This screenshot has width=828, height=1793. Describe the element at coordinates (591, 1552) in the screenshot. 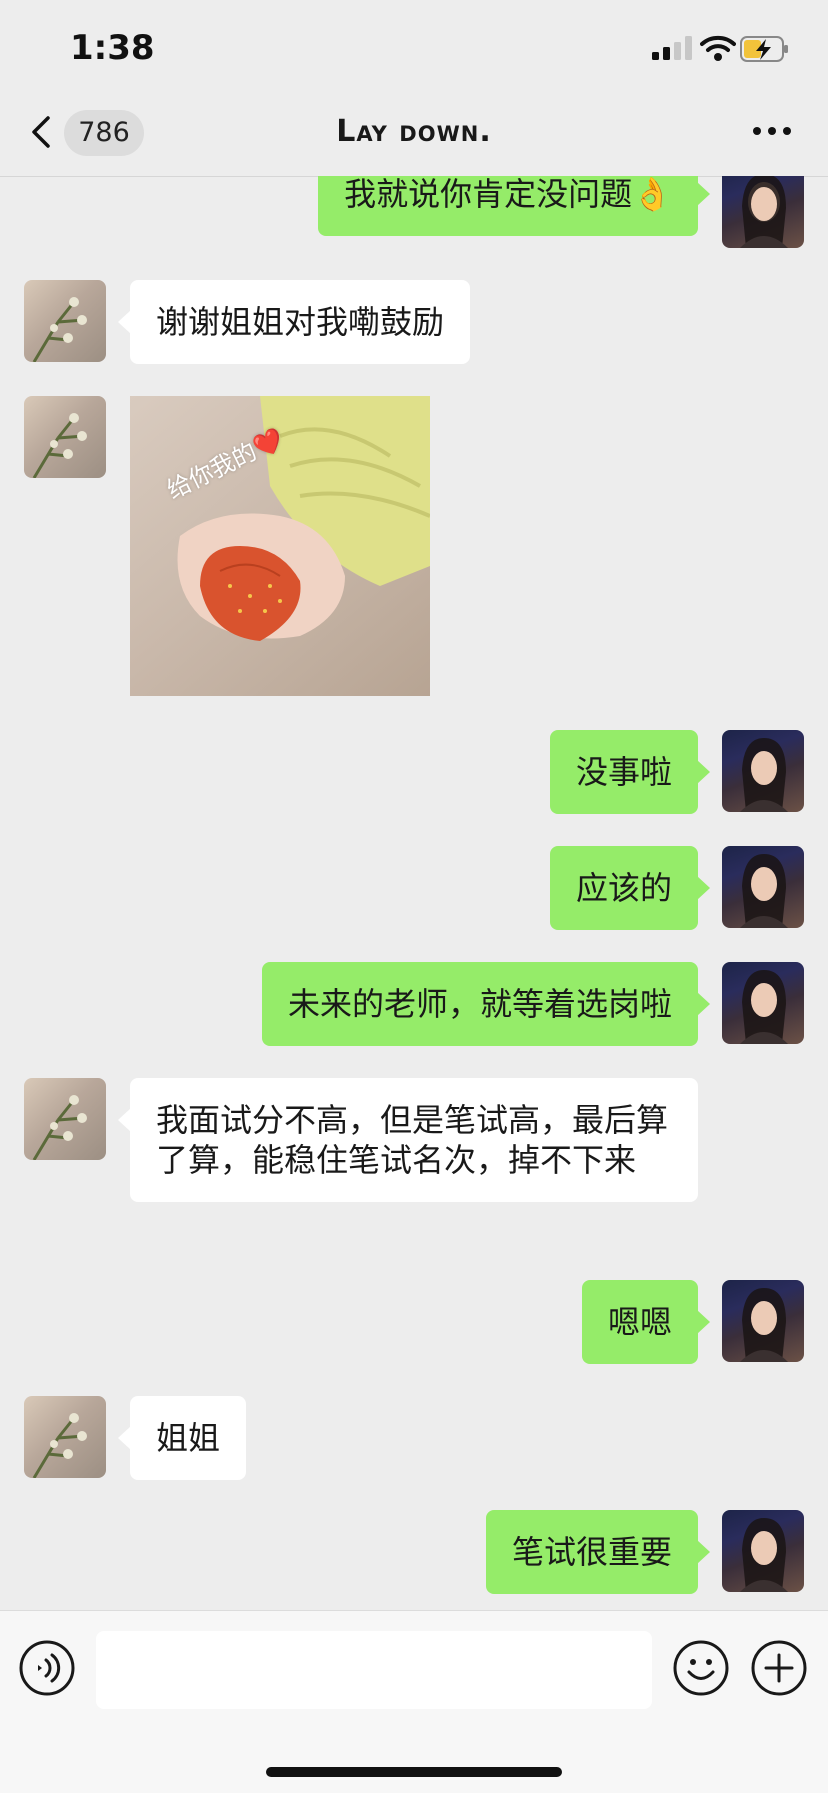

I see `message-text: 笔试很重要` at that location.